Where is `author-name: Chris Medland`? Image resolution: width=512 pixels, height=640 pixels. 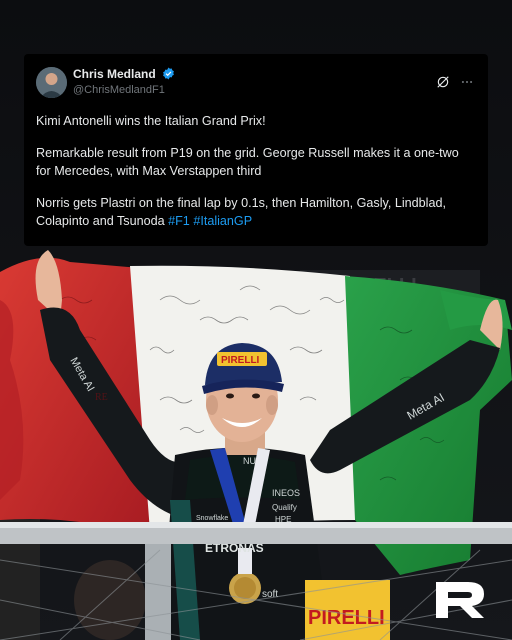 author-name: Chris Medland is located at coordinates (114, 74).